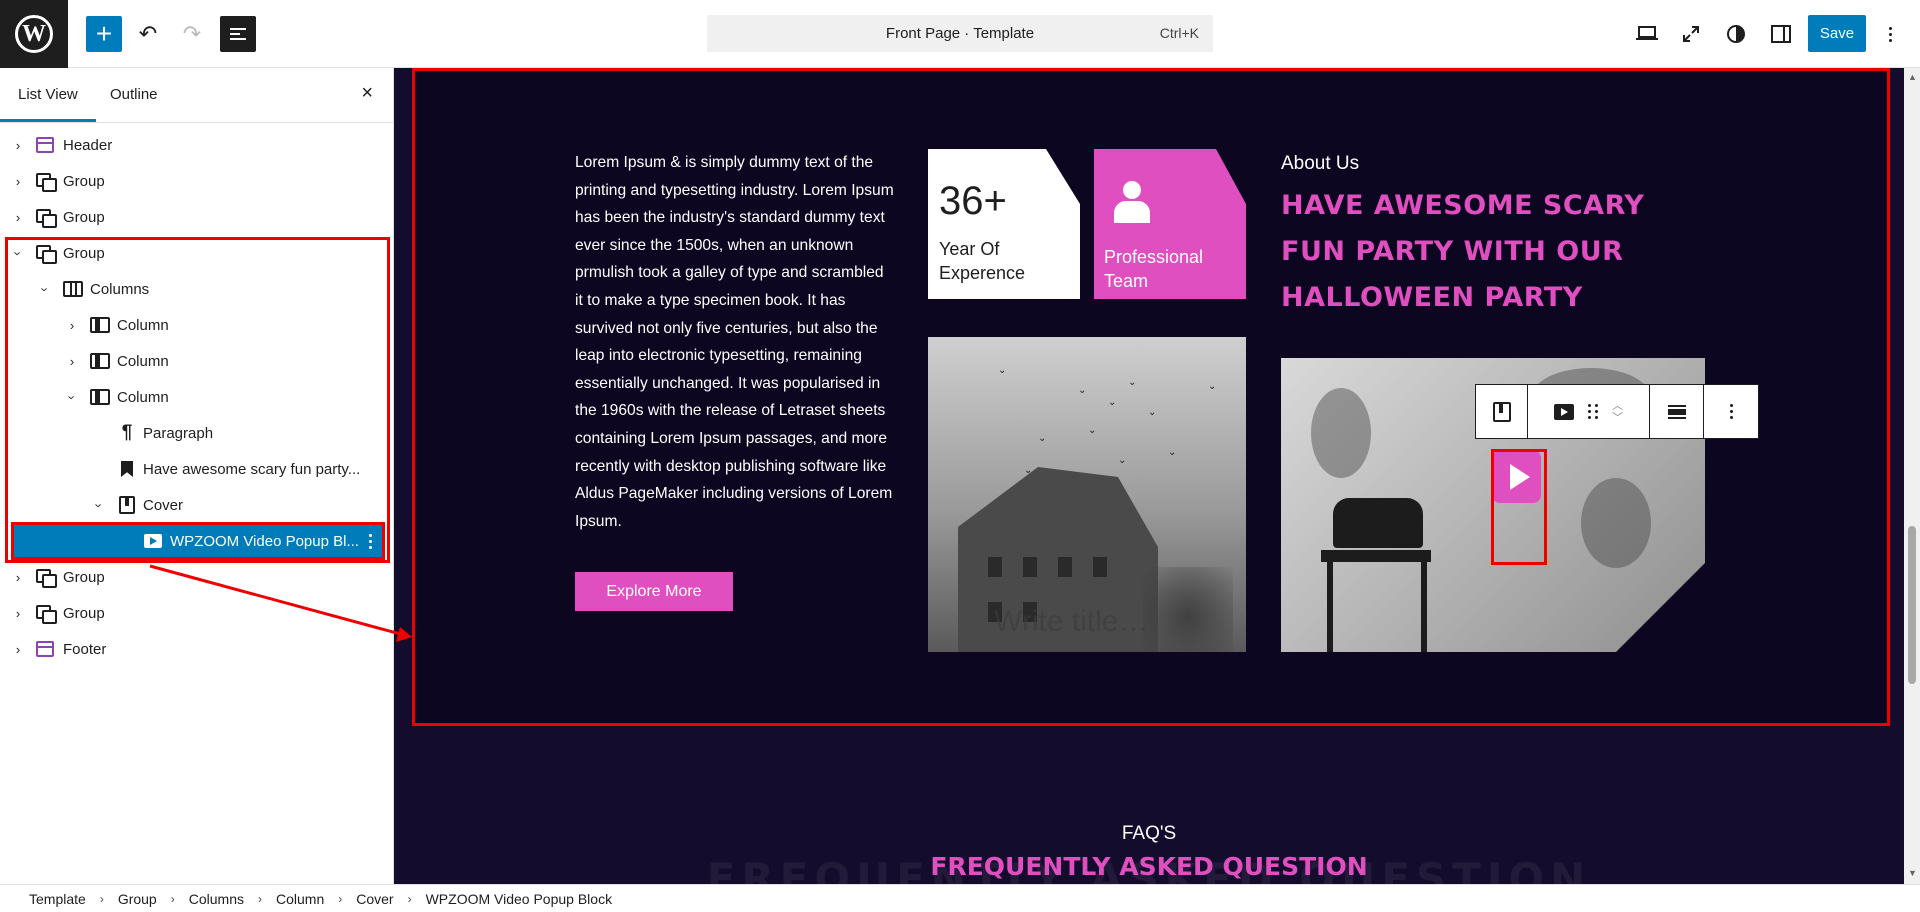 This screenshot has height=912, width=1920. Describe the element at coordinates (198, 541) in the screenshot. I see `selected-item-highlight-box` at that location.